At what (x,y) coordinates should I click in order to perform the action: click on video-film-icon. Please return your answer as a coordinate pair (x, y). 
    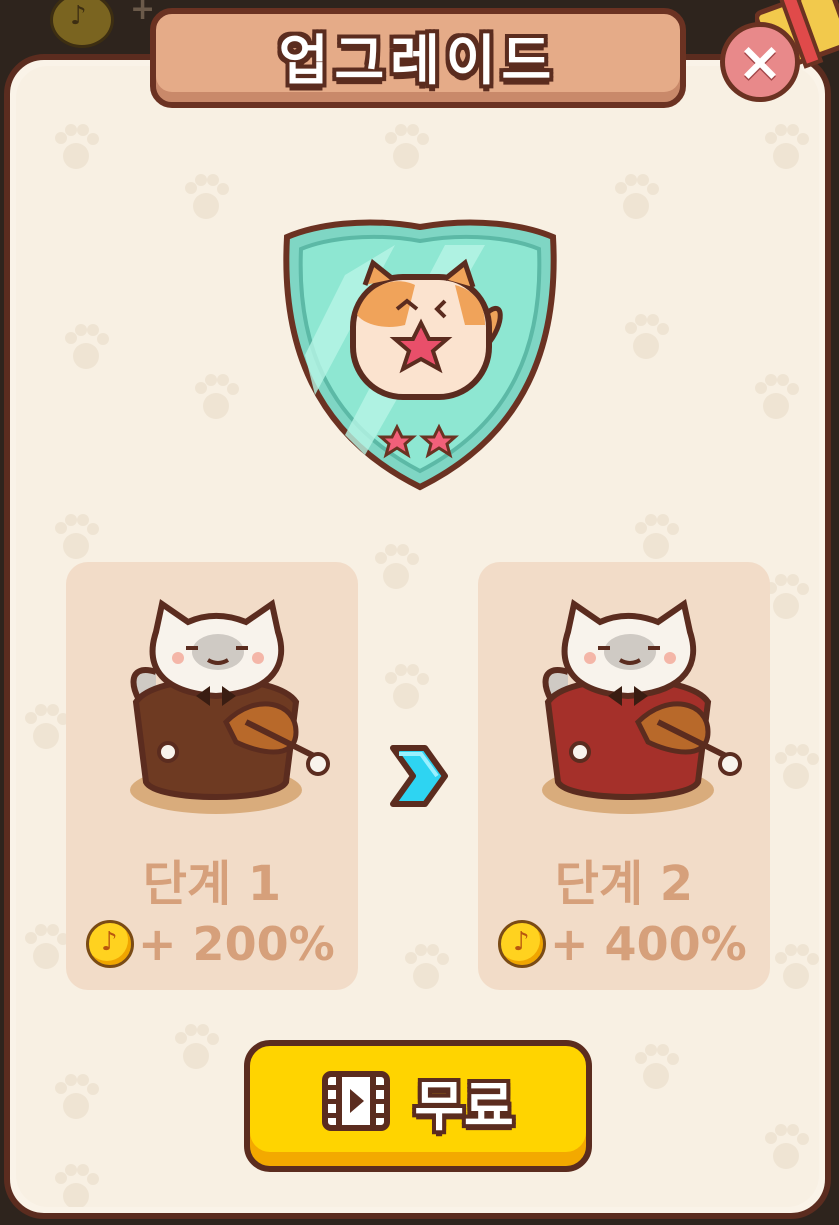
    Looking at the image, I should click on (356, 1101).